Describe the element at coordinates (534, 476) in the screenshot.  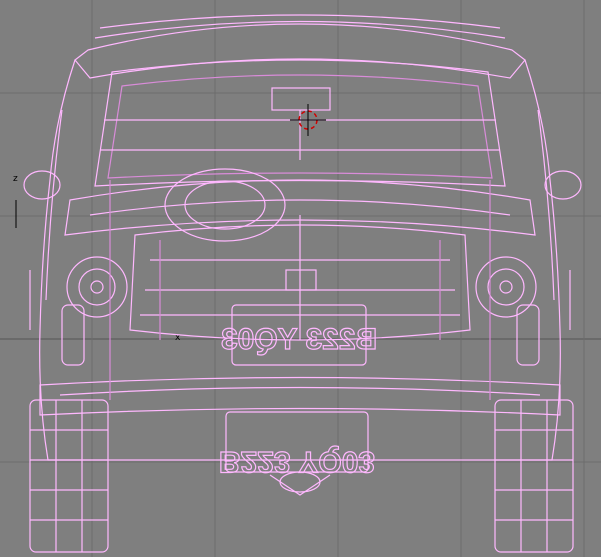
I see `wheel-right` at that location.